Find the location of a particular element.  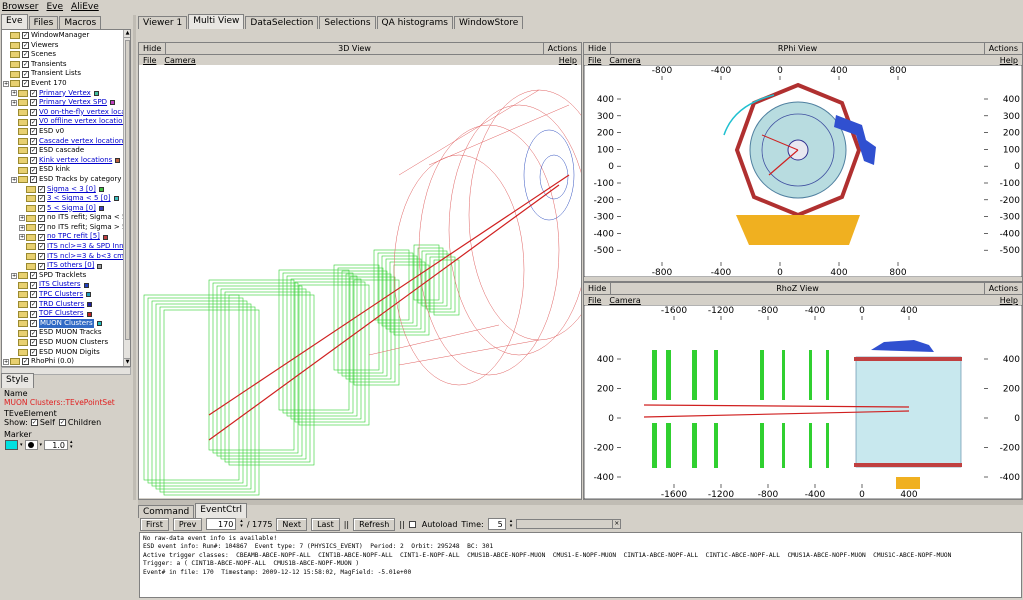

tree-item: + ✓no ITS refit; Sigma > 5 [10] is located at coordinates (66, 228).